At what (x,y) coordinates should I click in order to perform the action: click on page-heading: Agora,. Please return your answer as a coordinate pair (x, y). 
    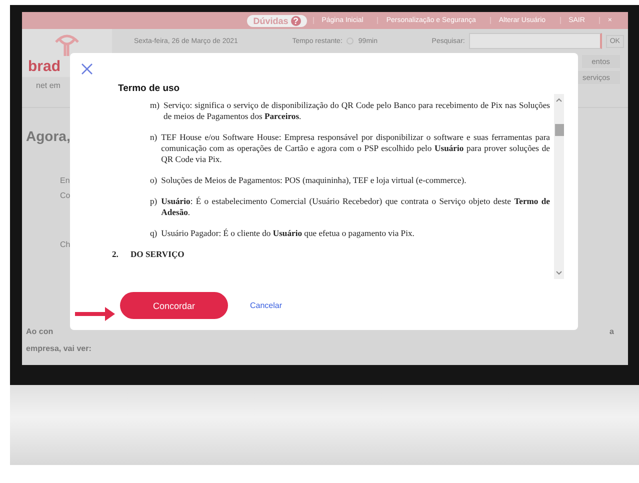
    Looking at the image, I should click on (48, 136).